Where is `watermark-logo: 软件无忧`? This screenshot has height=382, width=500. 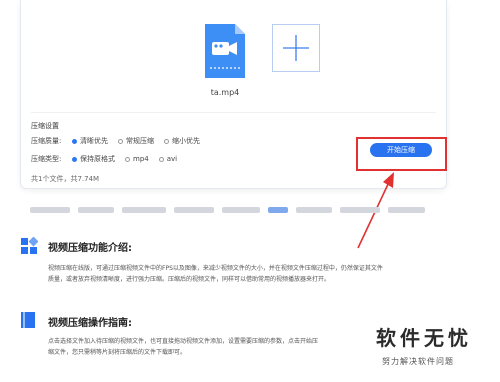
watermark-logo: 软件无忧 is located at coordinates (424, 338).